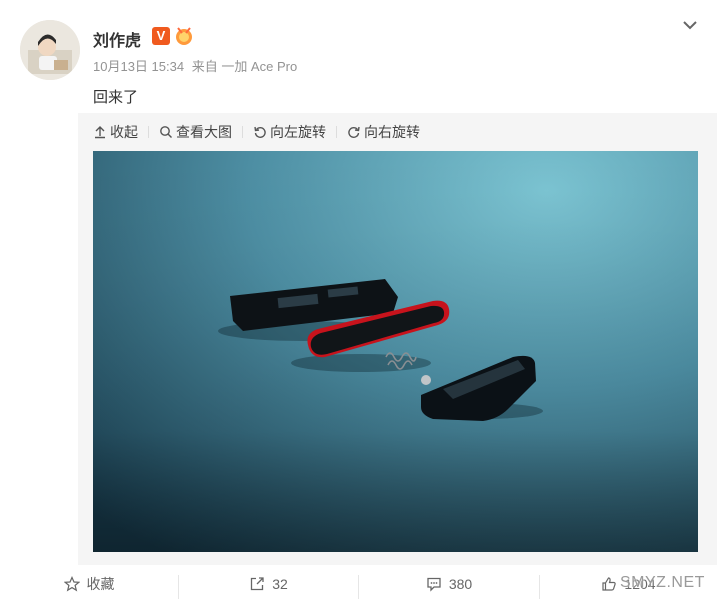  I want to click on favorite-button: 收藏, so click(89, 584).